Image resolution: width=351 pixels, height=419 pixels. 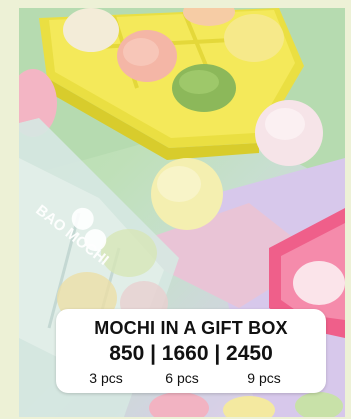 I want to click on quantity-label-9: 9 pcs, so click(x=264, y=378).